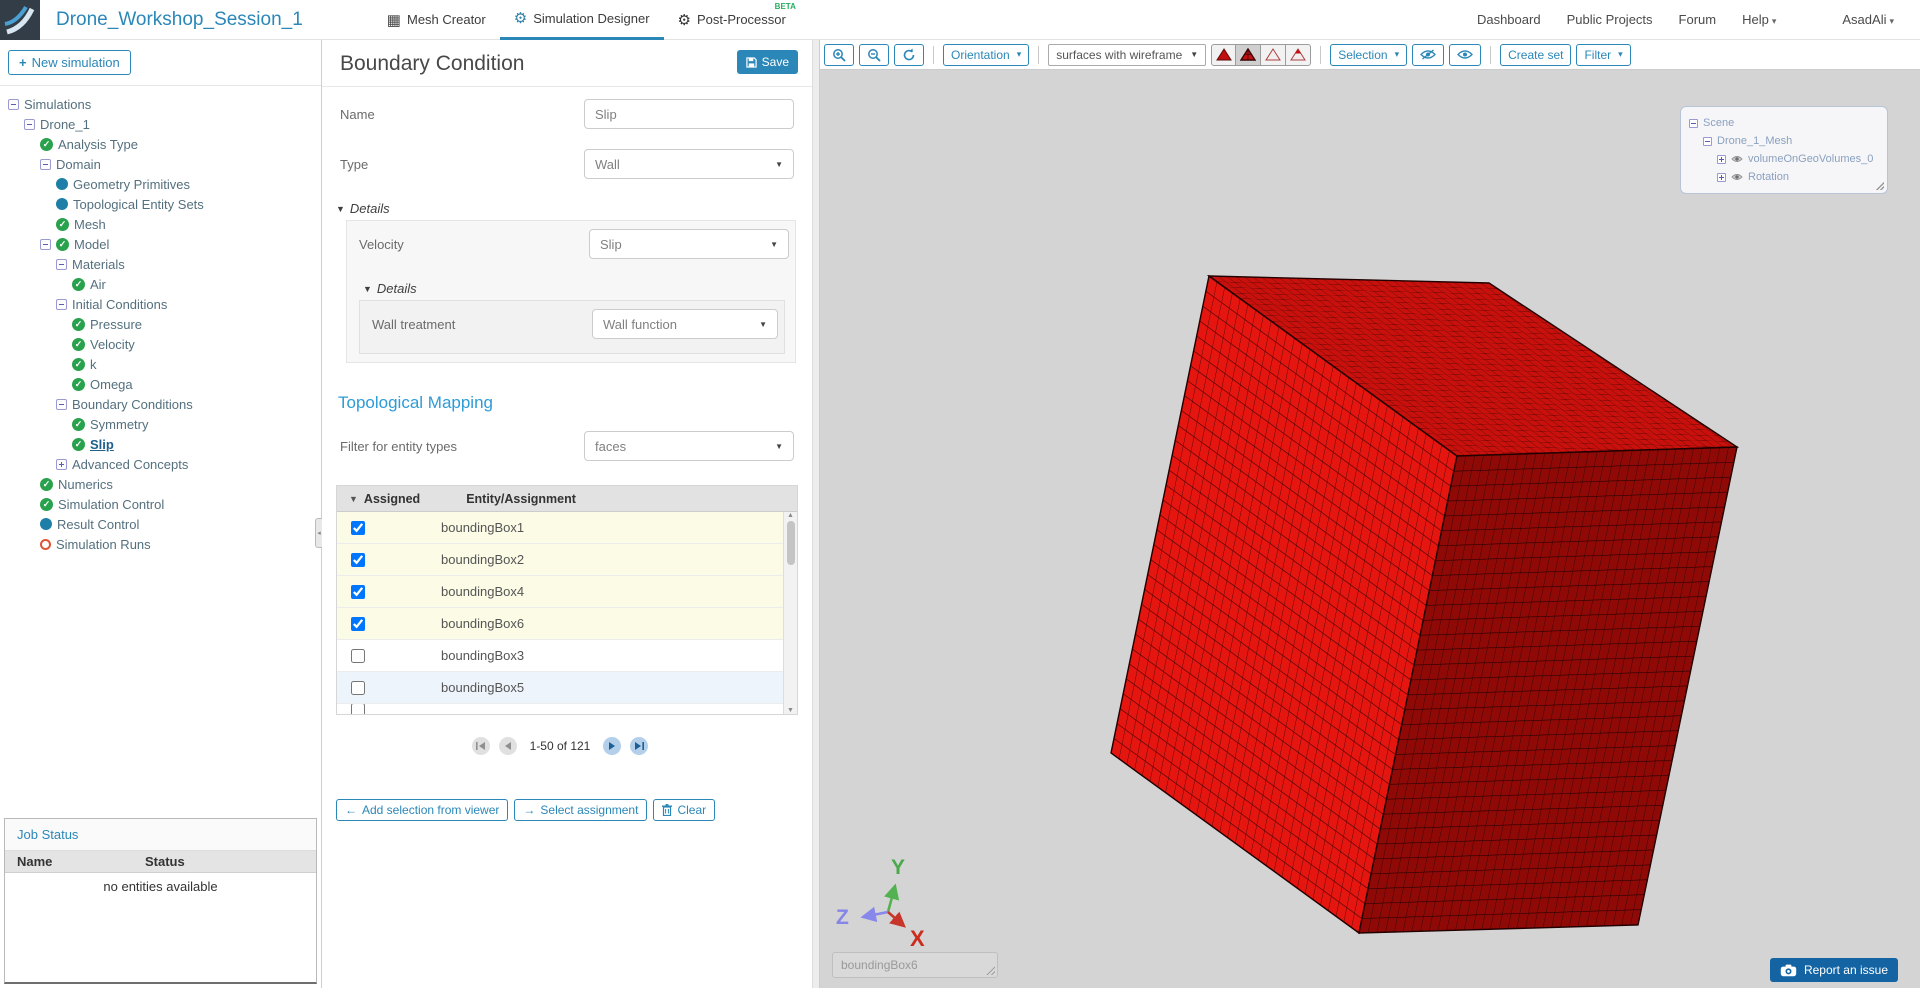 Image resolution: width=1920 pixels, height=988 pixels. I want to click on table-row: boundingBox4, so click(567, 592).